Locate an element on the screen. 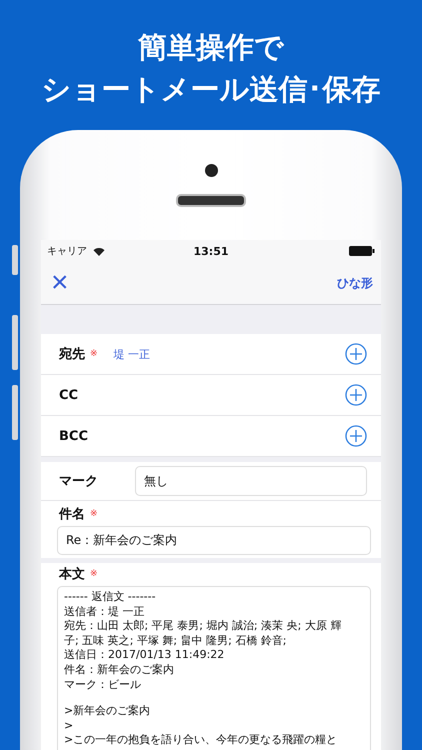 This screenshot has height=750, width=422. carrier-label: キャリア is located at coordinates (67, 251).